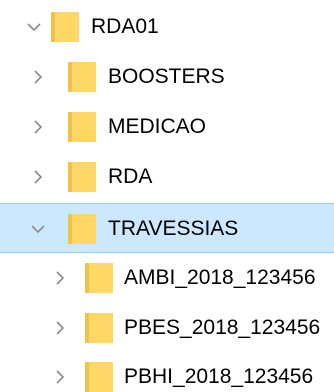 Image resolution: width=334 pixels, height=392 pixels. Describe the element at coordinates (130, 176) in the screenshot. I see `tree-item-label: RDA` at that location.